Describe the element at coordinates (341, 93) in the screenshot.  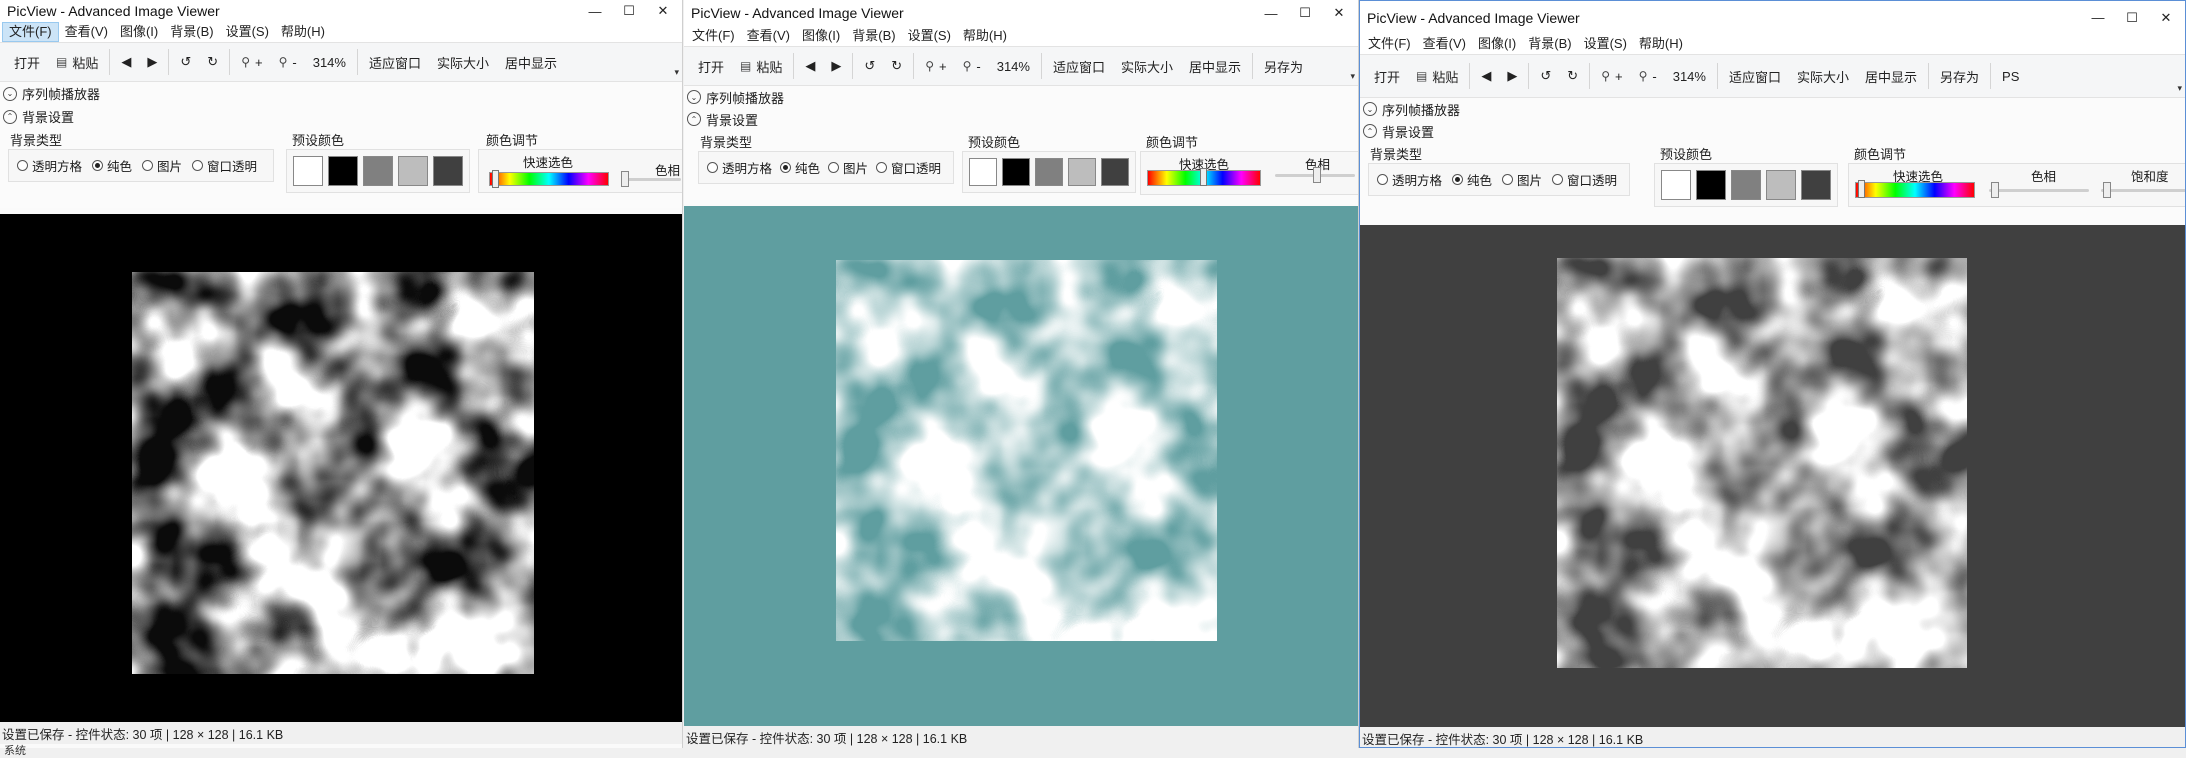
I see `sequence-player-header: ⌄ 序列帧播放器` at that location.